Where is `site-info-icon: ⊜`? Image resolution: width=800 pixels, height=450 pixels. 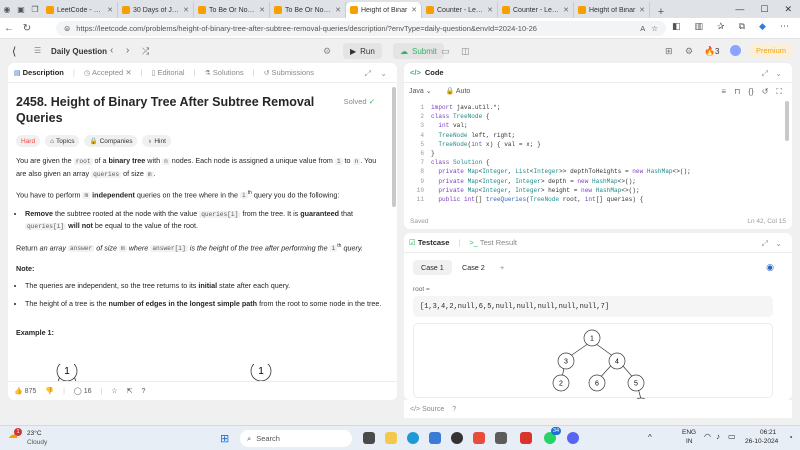 site-info-icon: ⊜ is located at coordinates (67, 28).